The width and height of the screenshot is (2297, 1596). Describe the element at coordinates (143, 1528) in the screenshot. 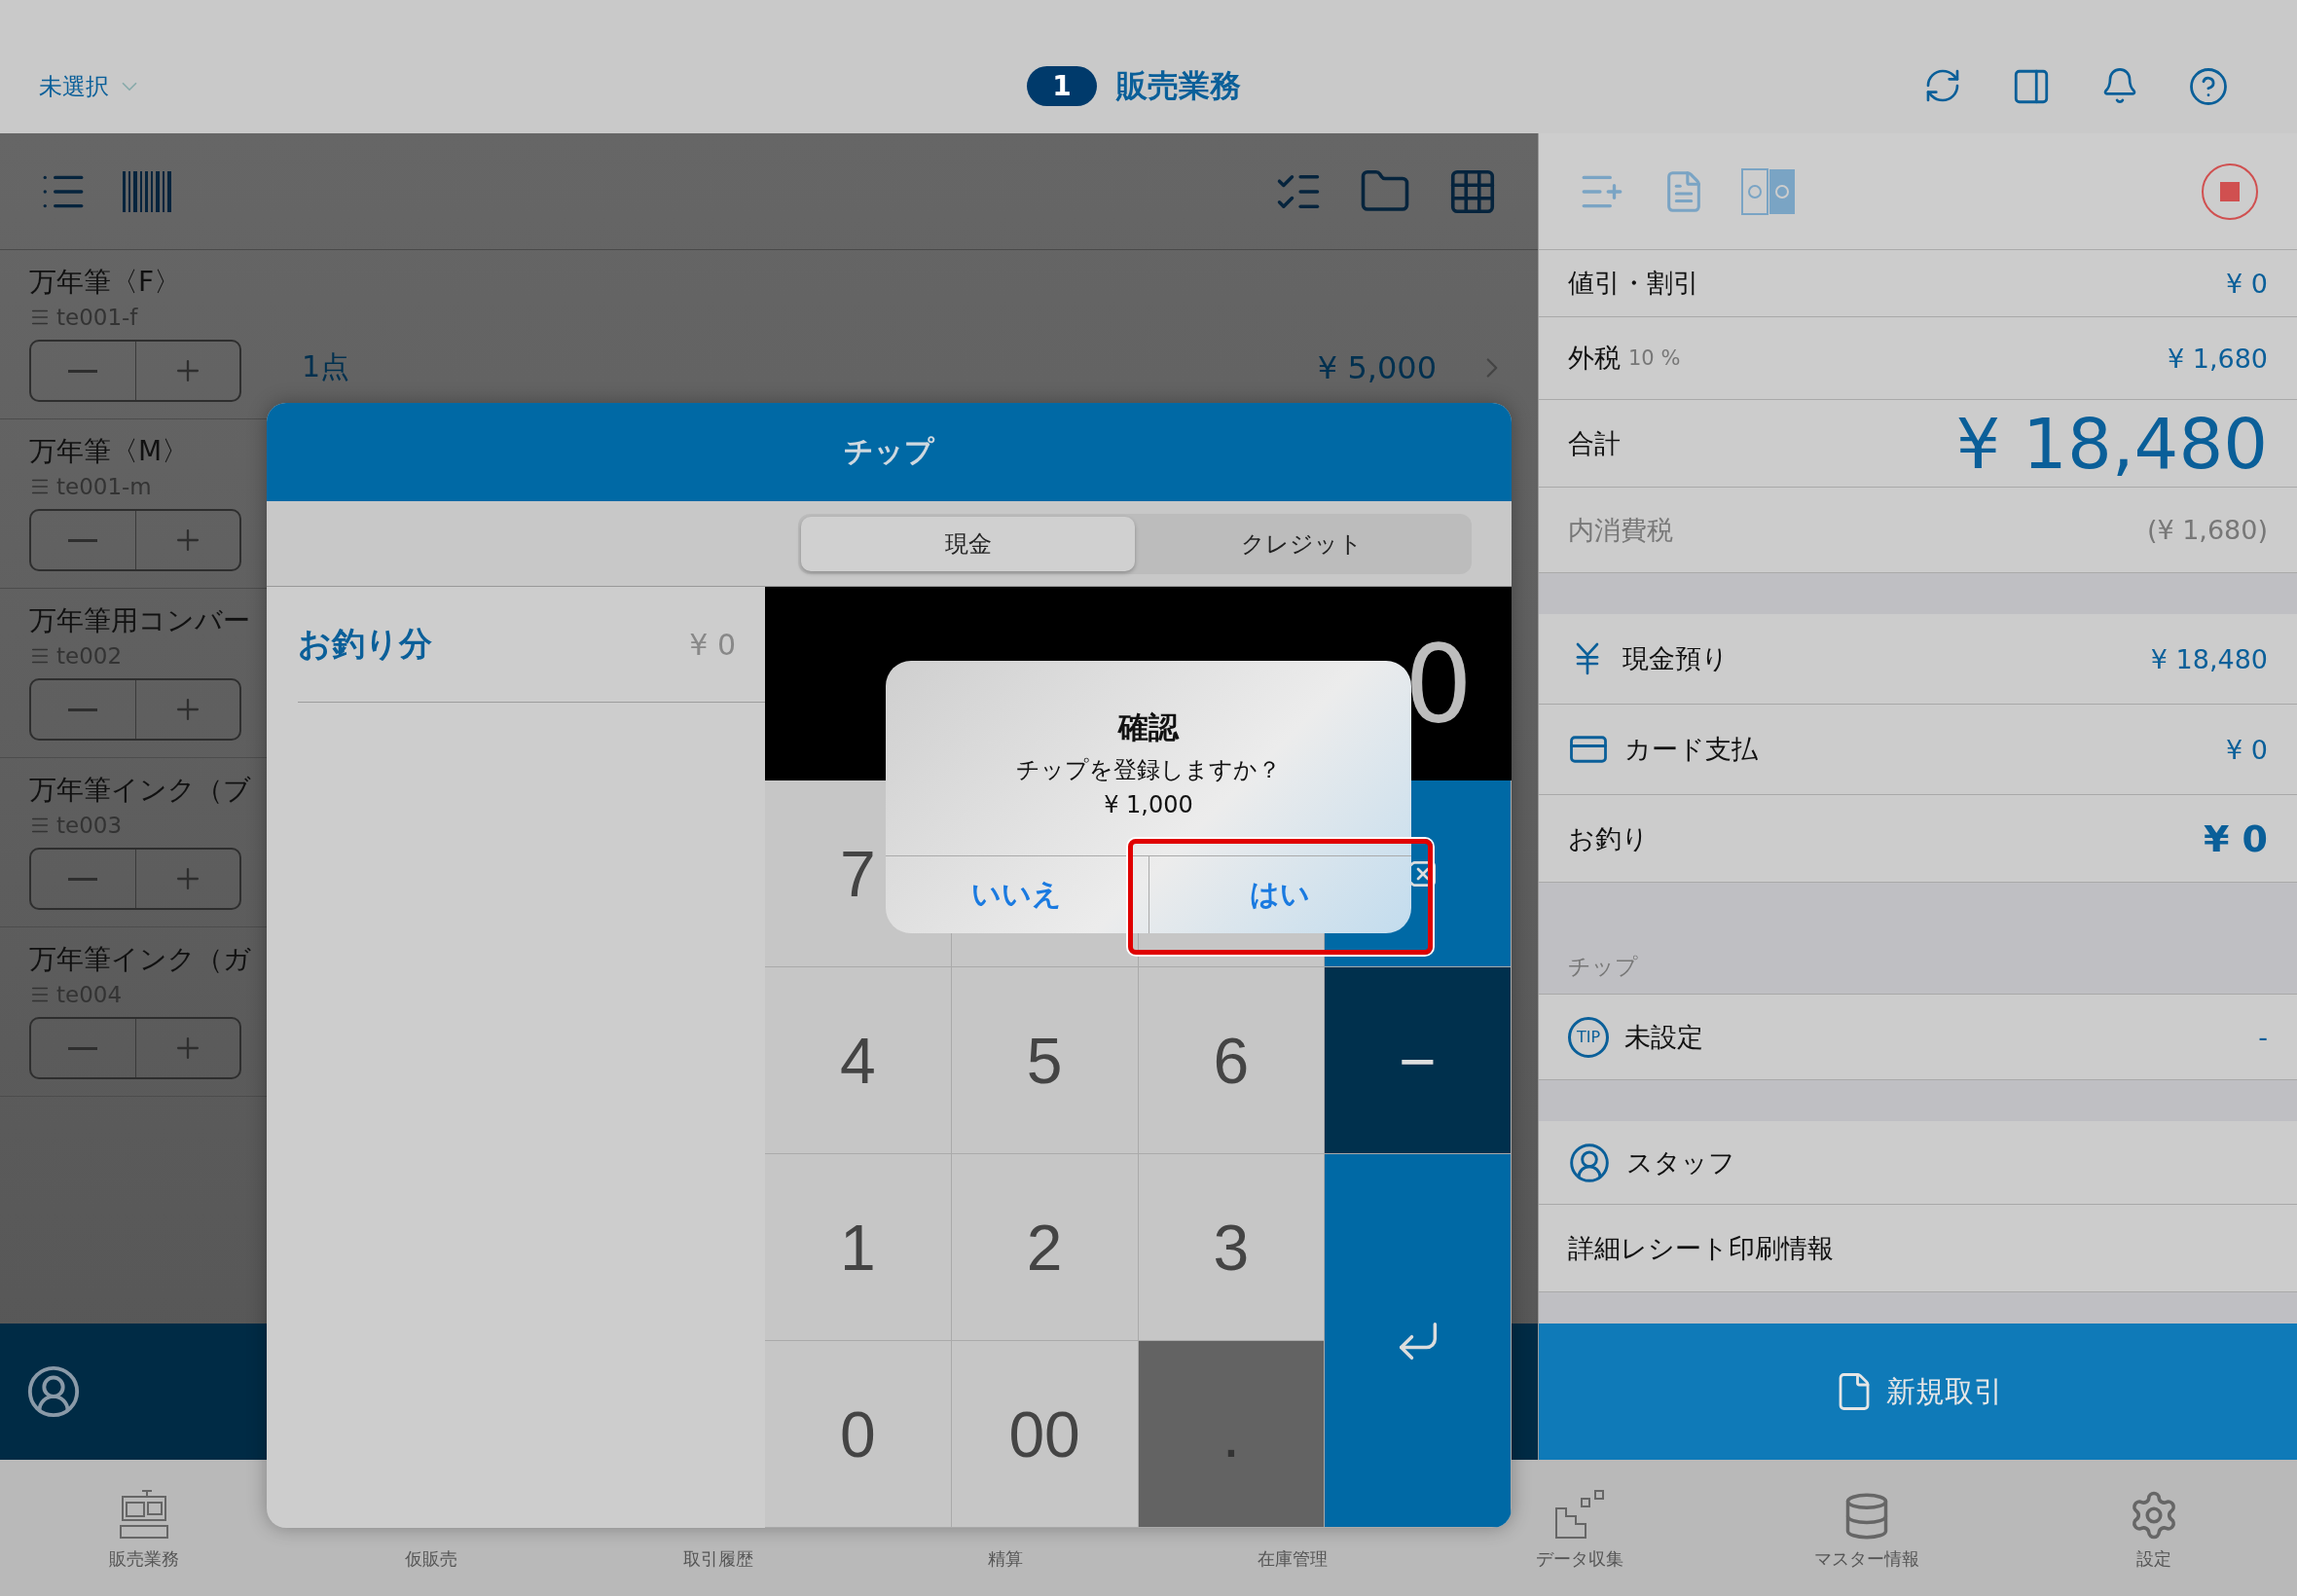

I see `tab-bar-item: 販売業務` at that location.